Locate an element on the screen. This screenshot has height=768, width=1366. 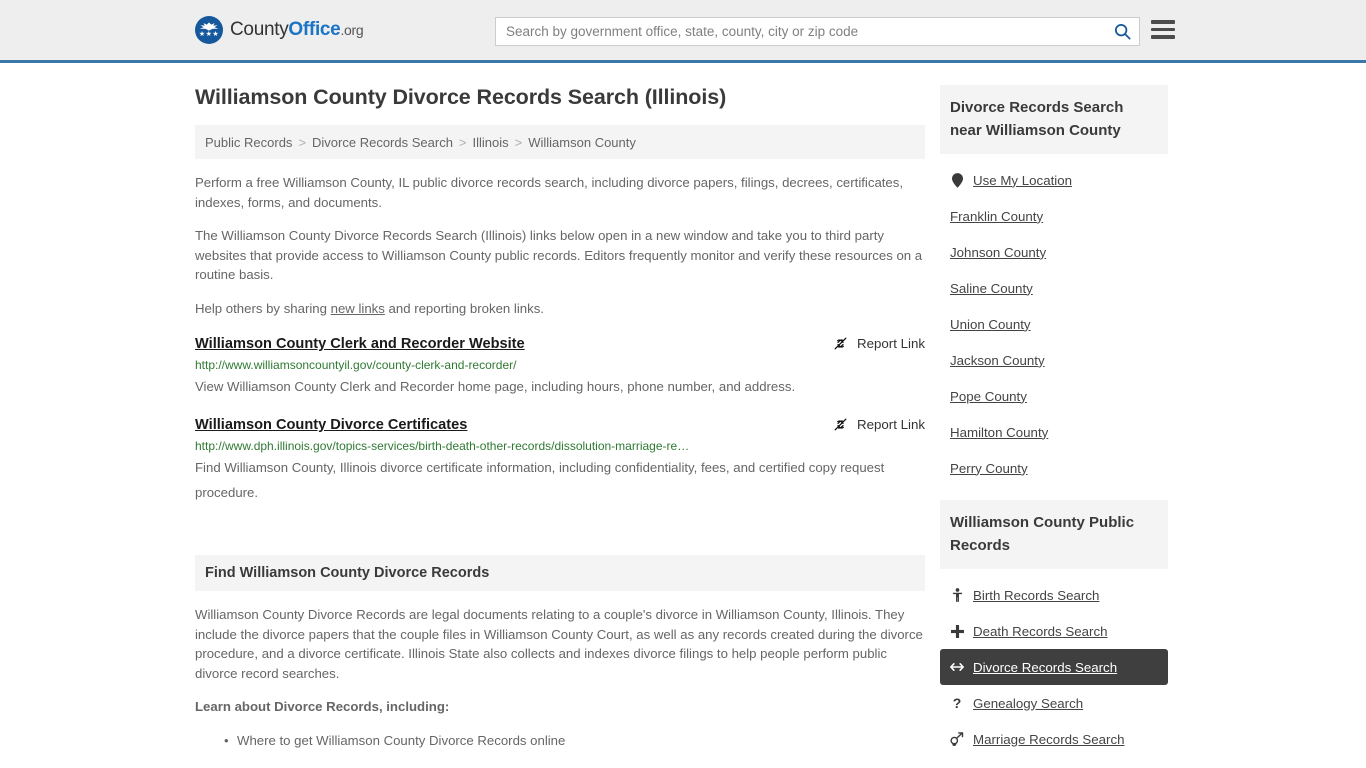
search-icon is located at coordinates (1122, 31).